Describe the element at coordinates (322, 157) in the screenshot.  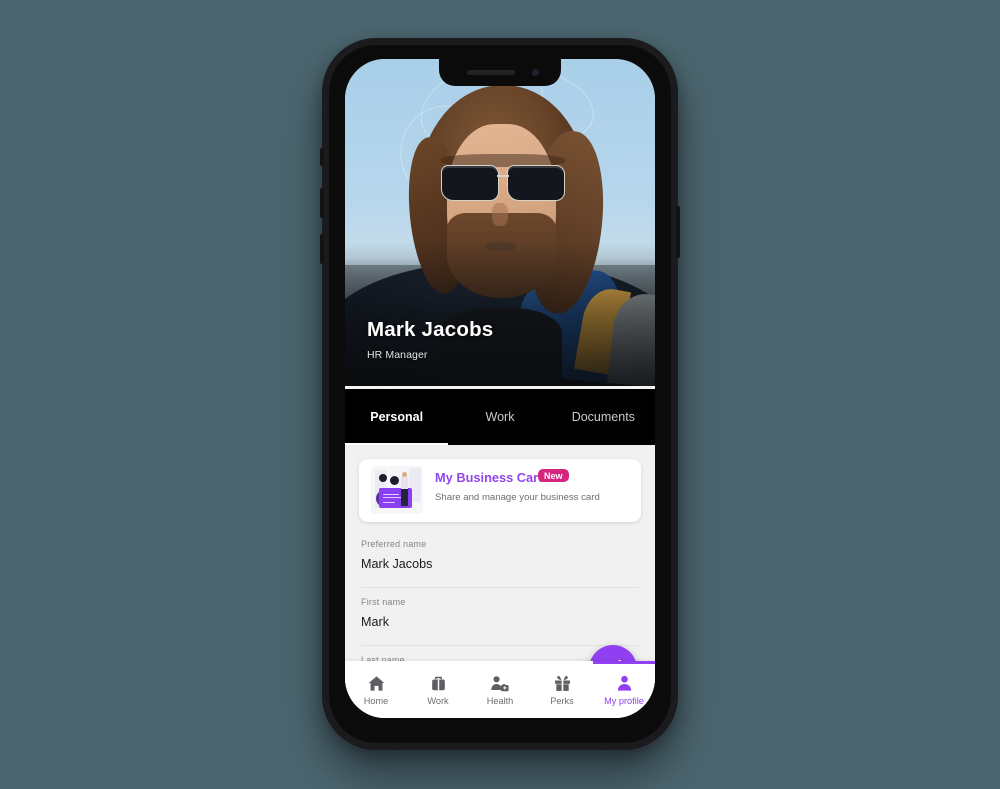
I see `mute-switch` at that location.